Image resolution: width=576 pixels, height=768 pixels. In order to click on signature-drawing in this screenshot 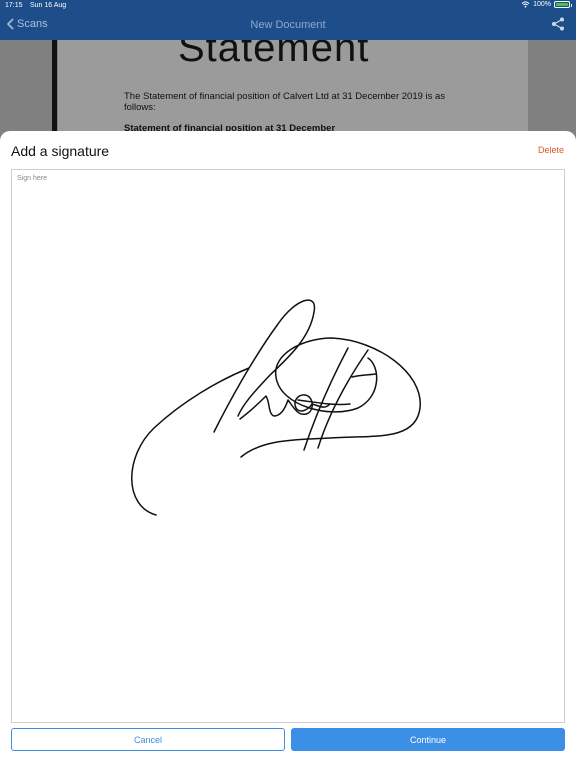, I will do `click(276, 407)`.